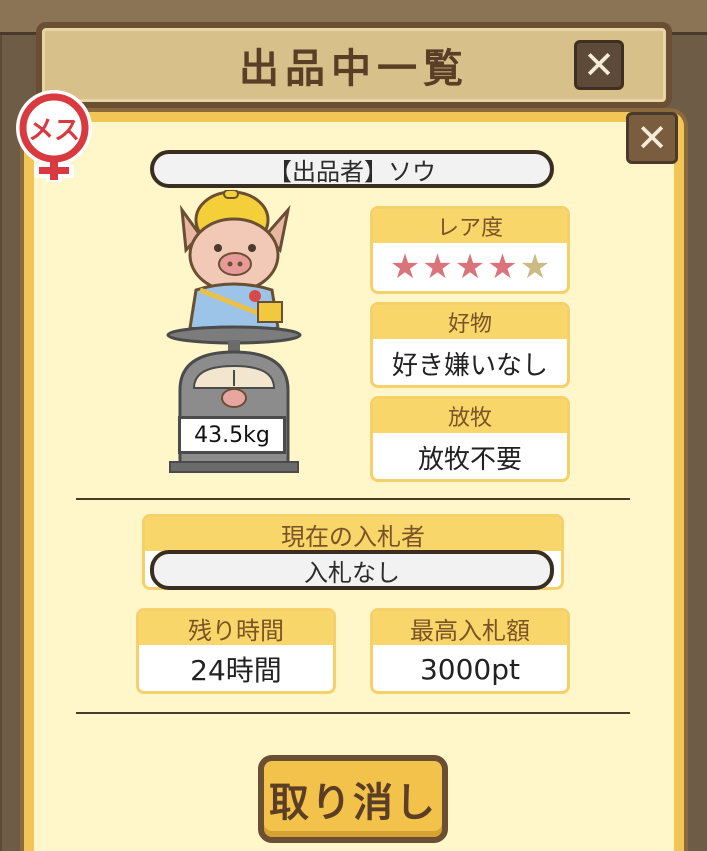 This screenshot has height=851, width=707. What do you see at coordinates (232, 435) in the screenshot?
I see `weight-display: 43.5kg` at bounding box center [232, 435].